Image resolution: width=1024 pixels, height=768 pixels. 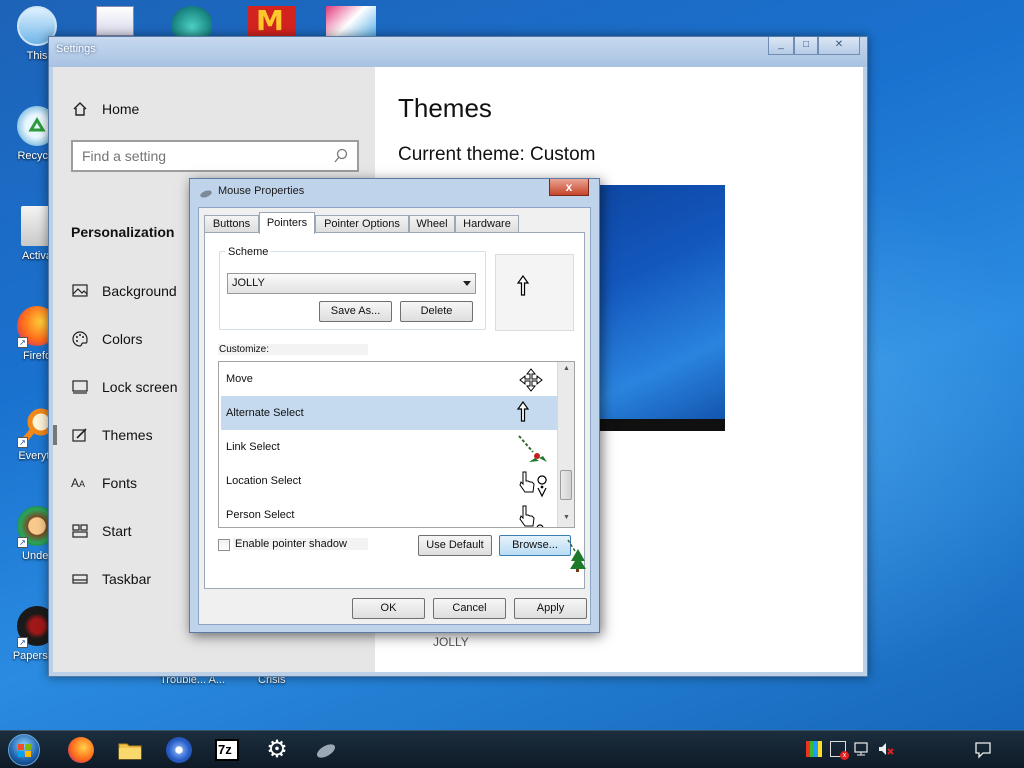 I want to click on list-scrollbar: ▲ ▼, so click(x=565, y=444).